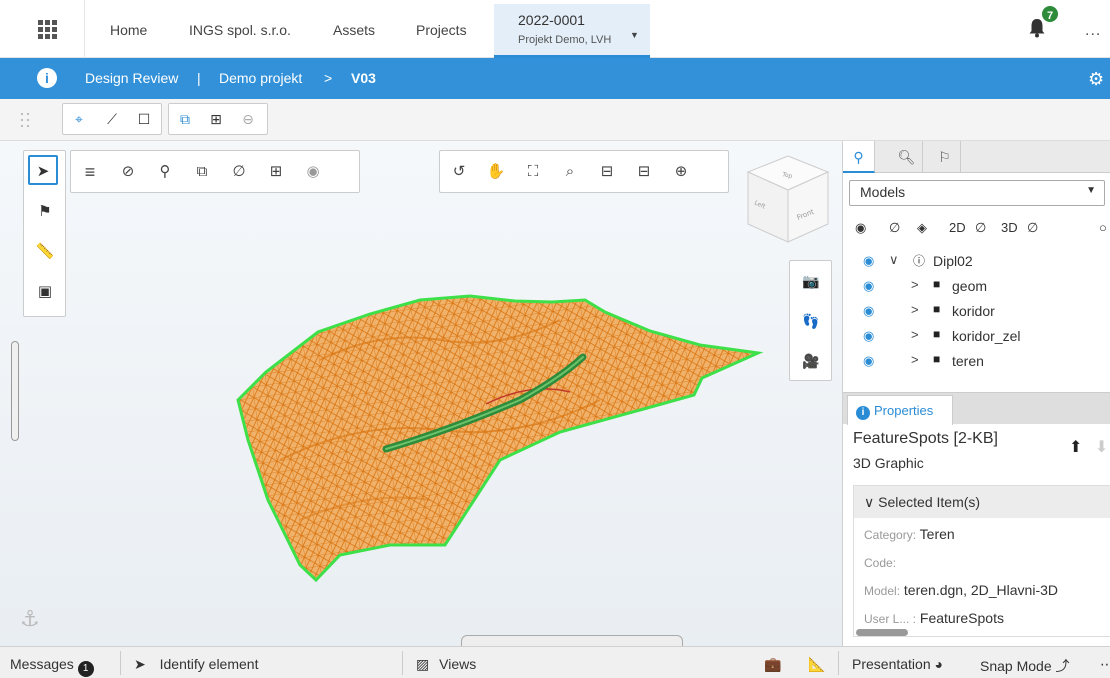 The height and width of the screenshot is (678, 1110). I want to click on menu-icon: ≡, so click(90, 172).